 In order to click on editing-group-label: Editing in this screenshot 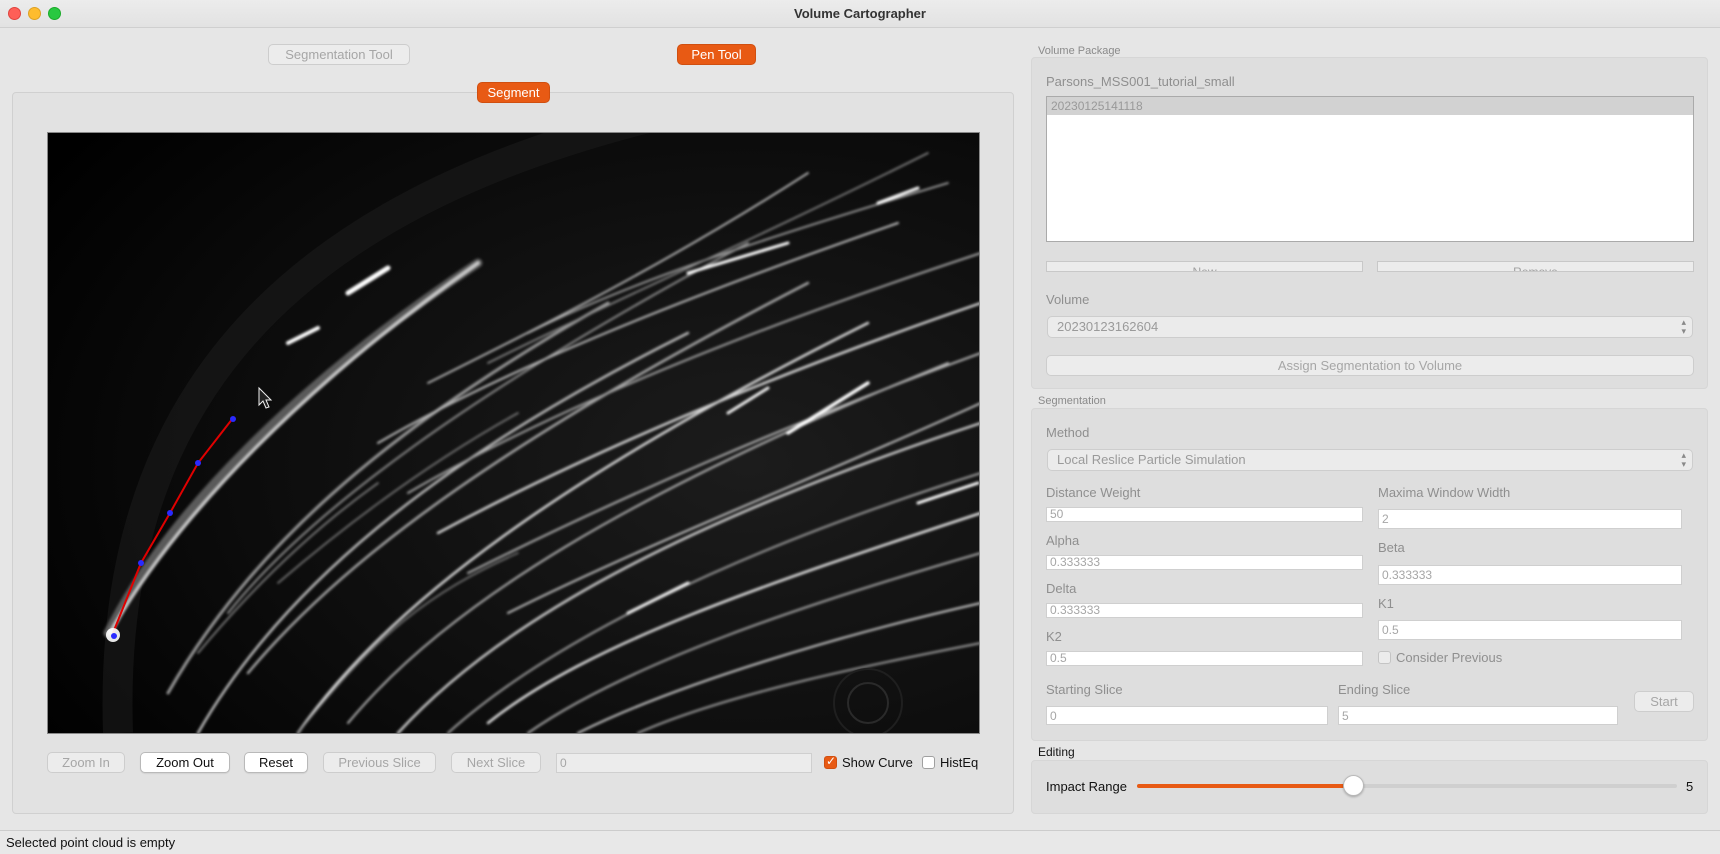, I will do `click(1056, 752)`.